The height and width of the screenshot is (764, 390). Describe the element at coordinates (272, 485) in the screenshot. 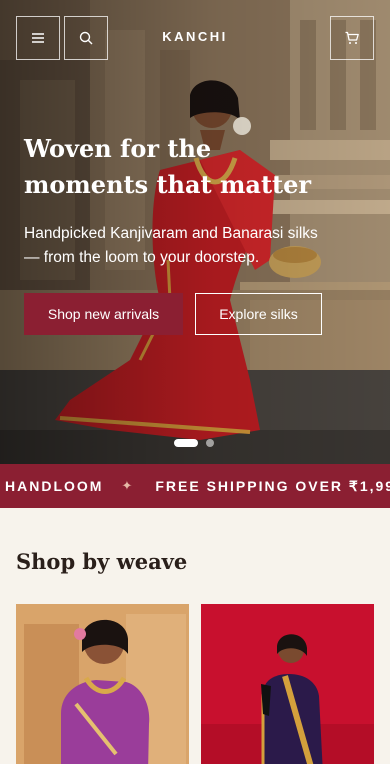

I see `marquee-item: FREE SHIPPING OVER ₹1,999` at that location.